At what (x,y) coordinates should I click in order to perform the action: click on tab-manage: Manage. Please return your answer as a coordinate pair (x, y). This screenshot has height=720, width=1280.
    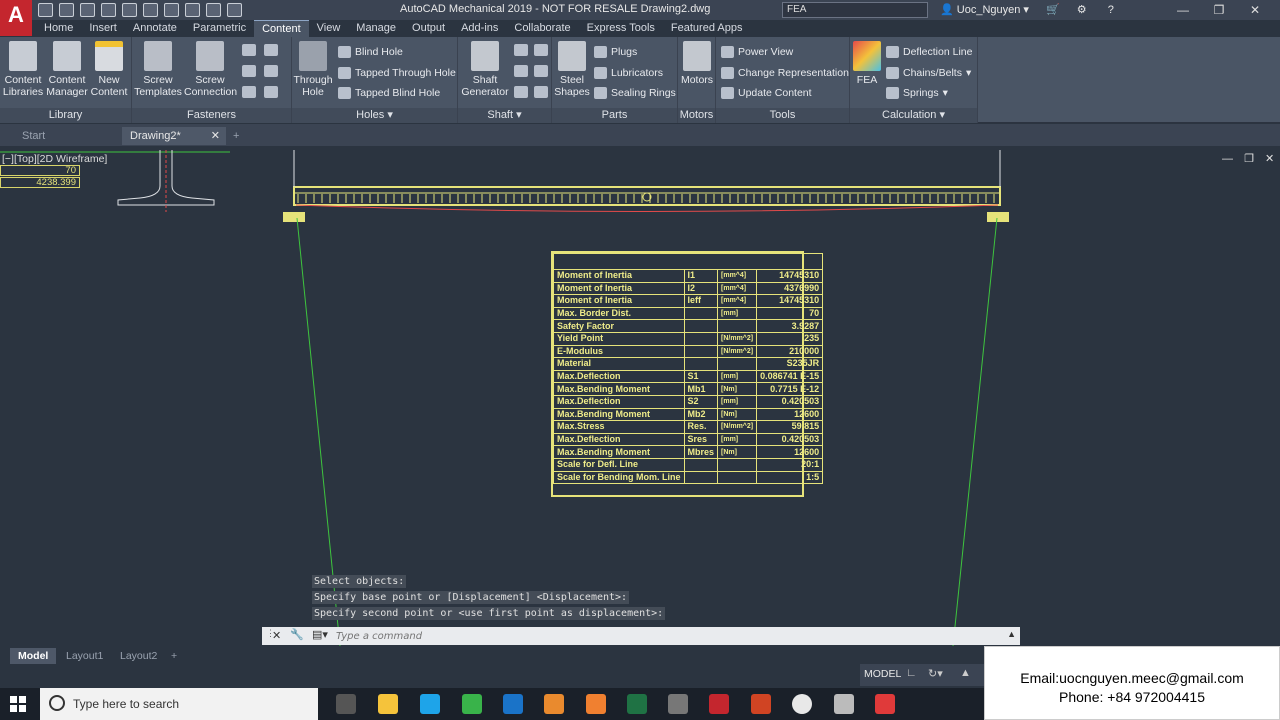
    Looking at the image, I should click on (376, 28).